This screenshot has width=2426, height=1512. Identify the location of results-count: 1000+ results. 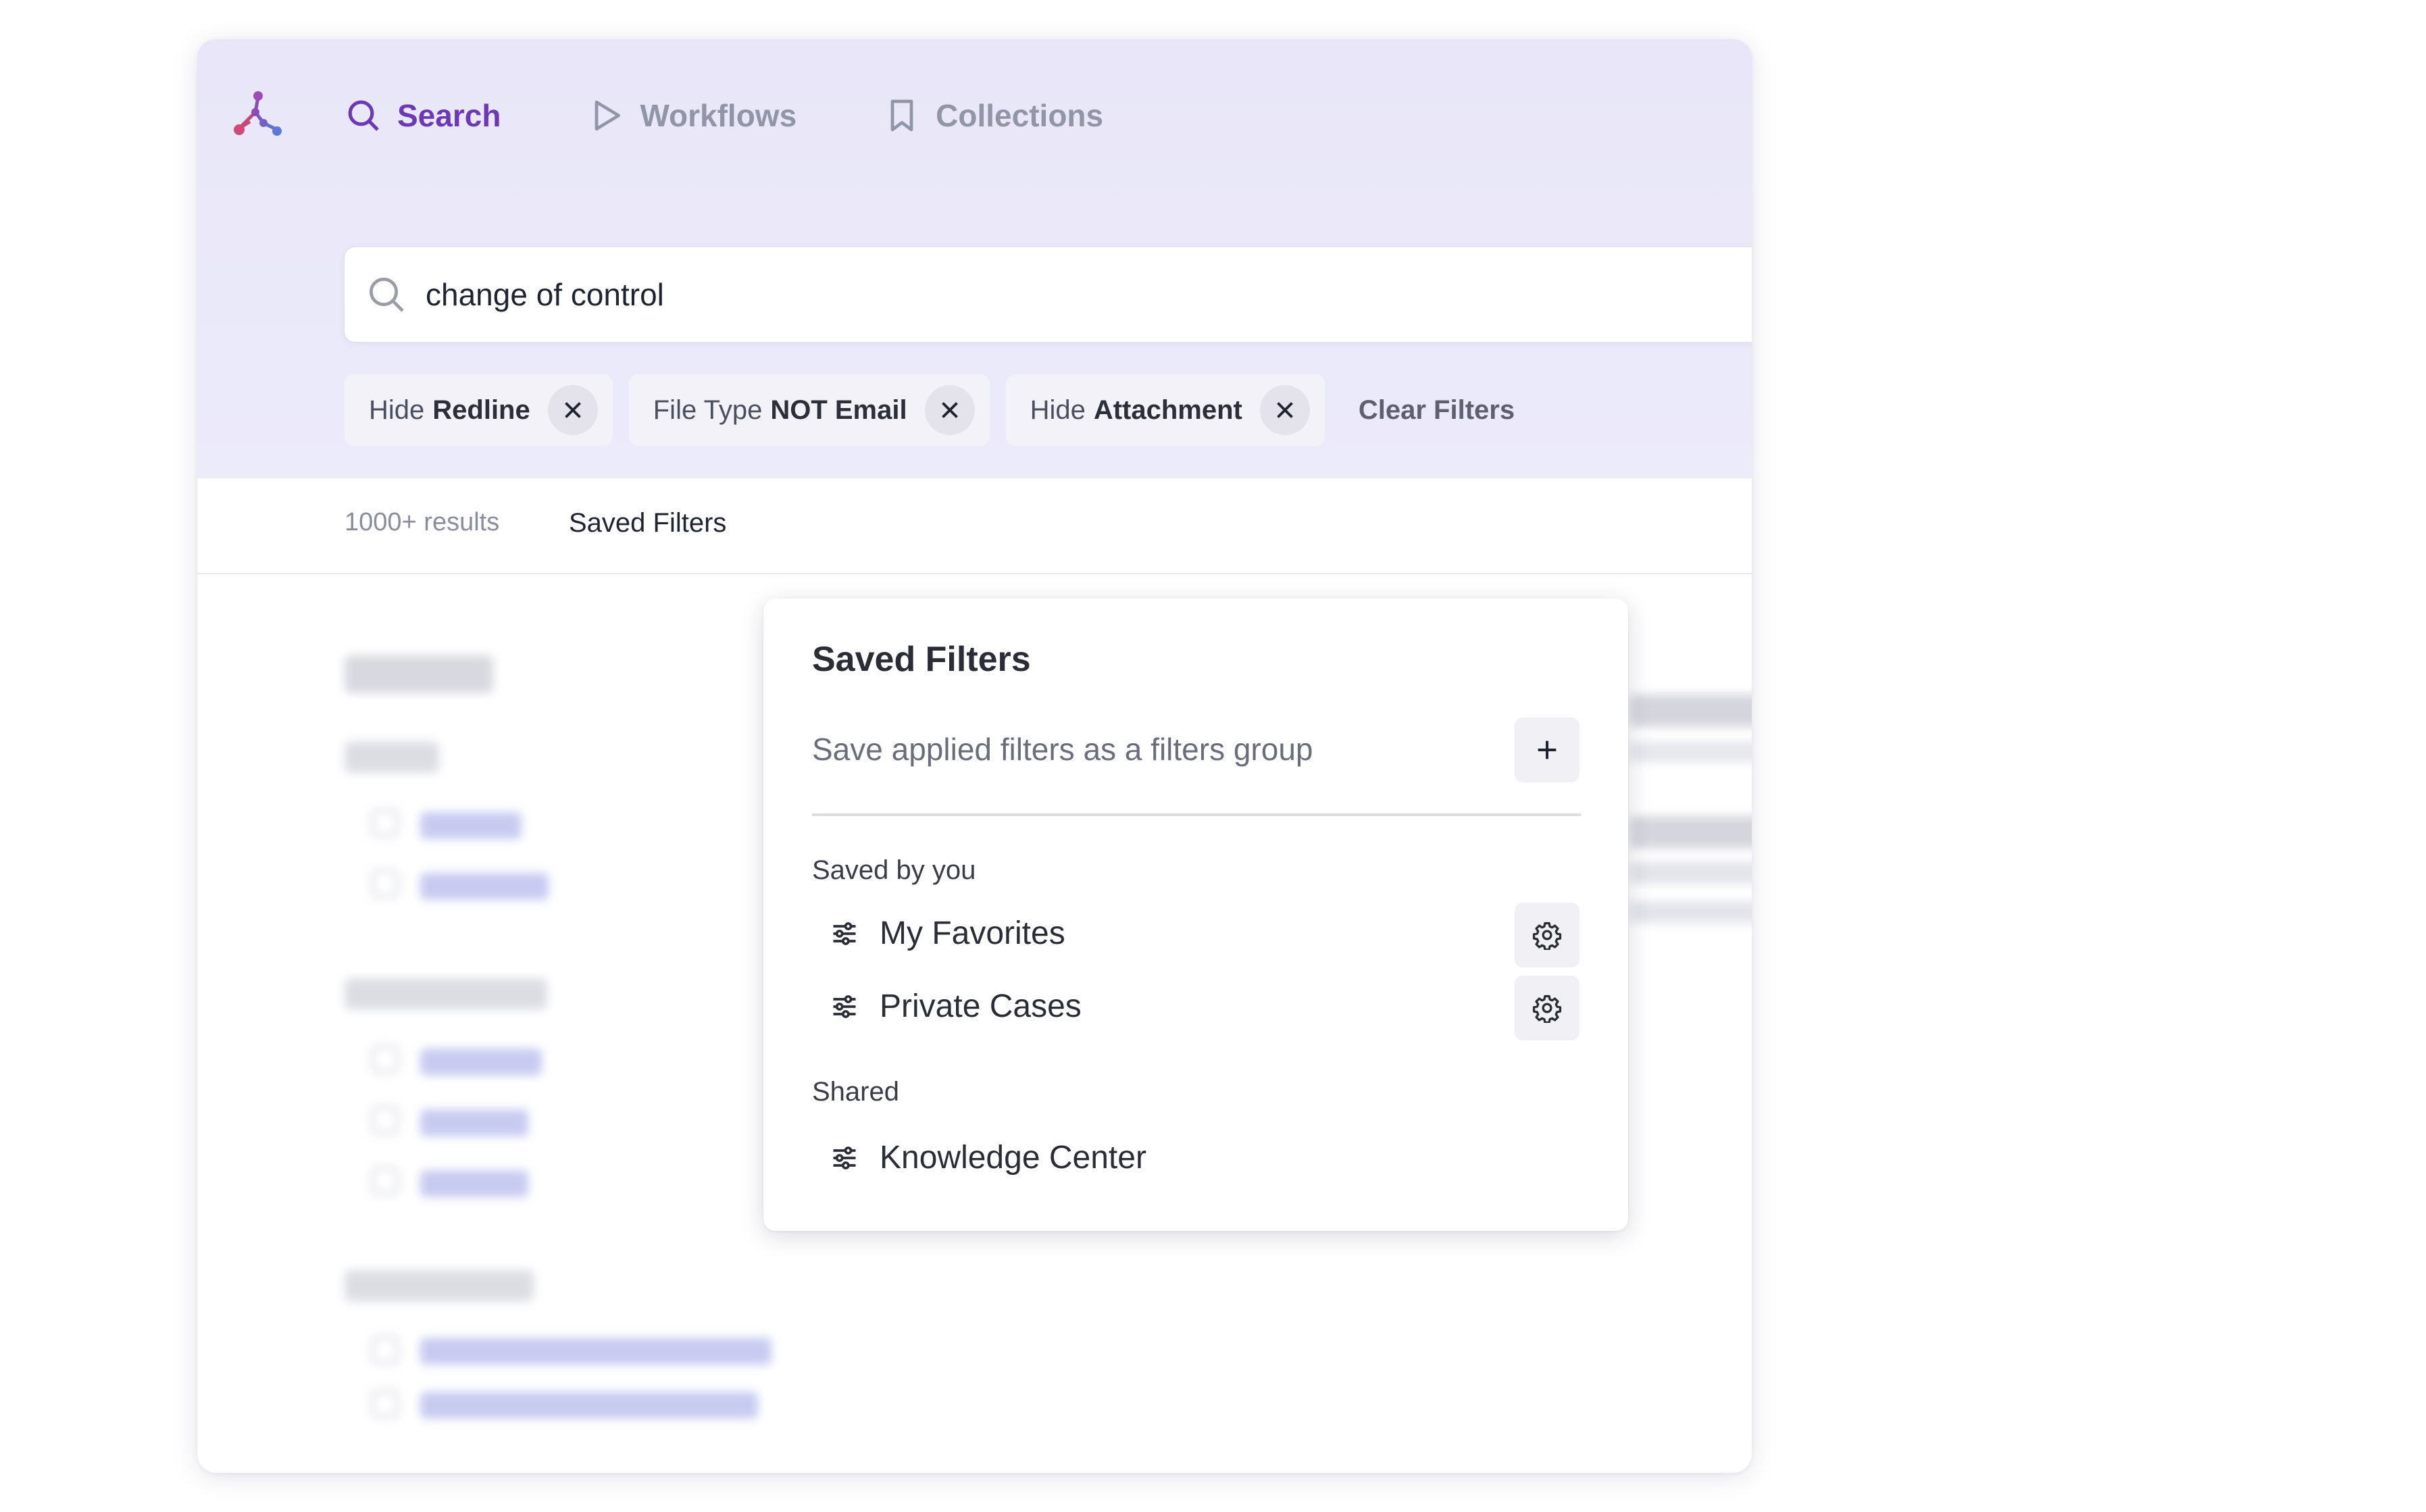
(422, 522).